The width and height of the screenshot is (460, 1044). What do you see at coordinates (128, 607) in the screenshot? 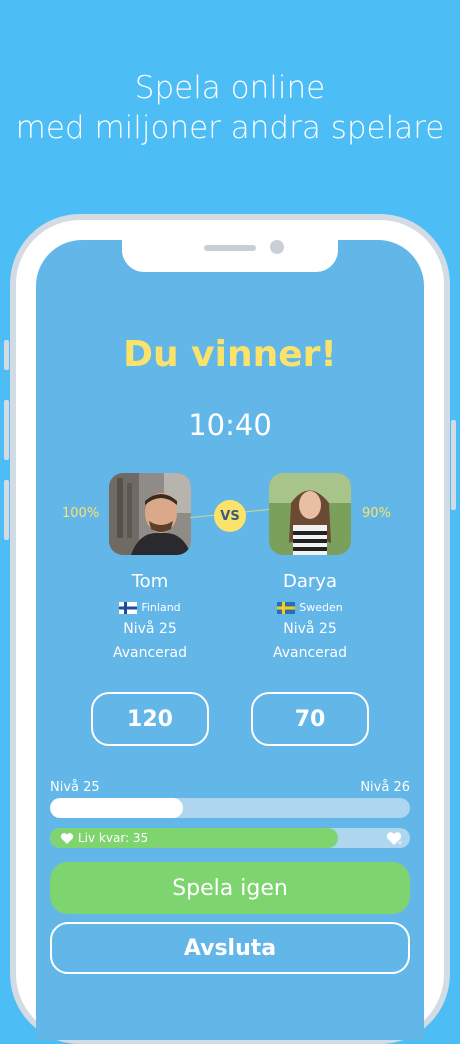
I see `finland-flag-icon` at bounding box center [128, 607].